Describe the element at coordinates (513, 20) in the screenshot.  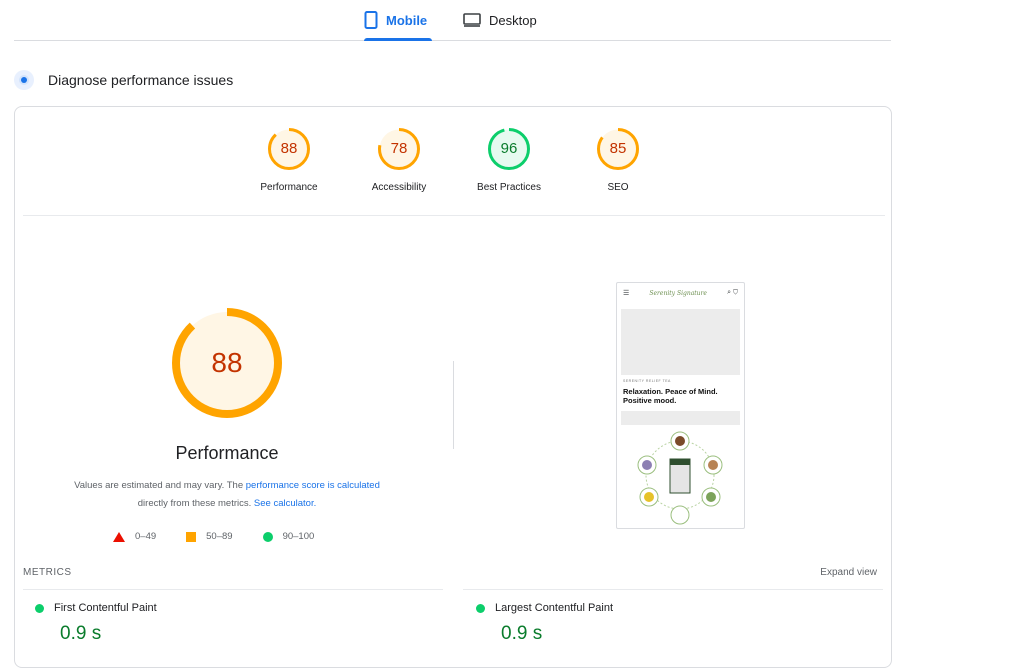
I see `tab-desktop-label: Desktop` at that location.